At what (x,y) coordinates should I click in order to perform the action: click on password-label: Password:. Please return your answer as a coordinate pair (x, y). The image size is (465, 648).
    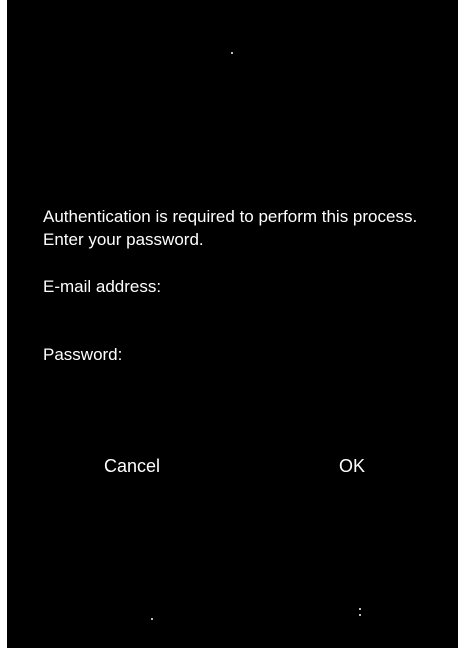
    Looking at the image, I should click on (83, 354).